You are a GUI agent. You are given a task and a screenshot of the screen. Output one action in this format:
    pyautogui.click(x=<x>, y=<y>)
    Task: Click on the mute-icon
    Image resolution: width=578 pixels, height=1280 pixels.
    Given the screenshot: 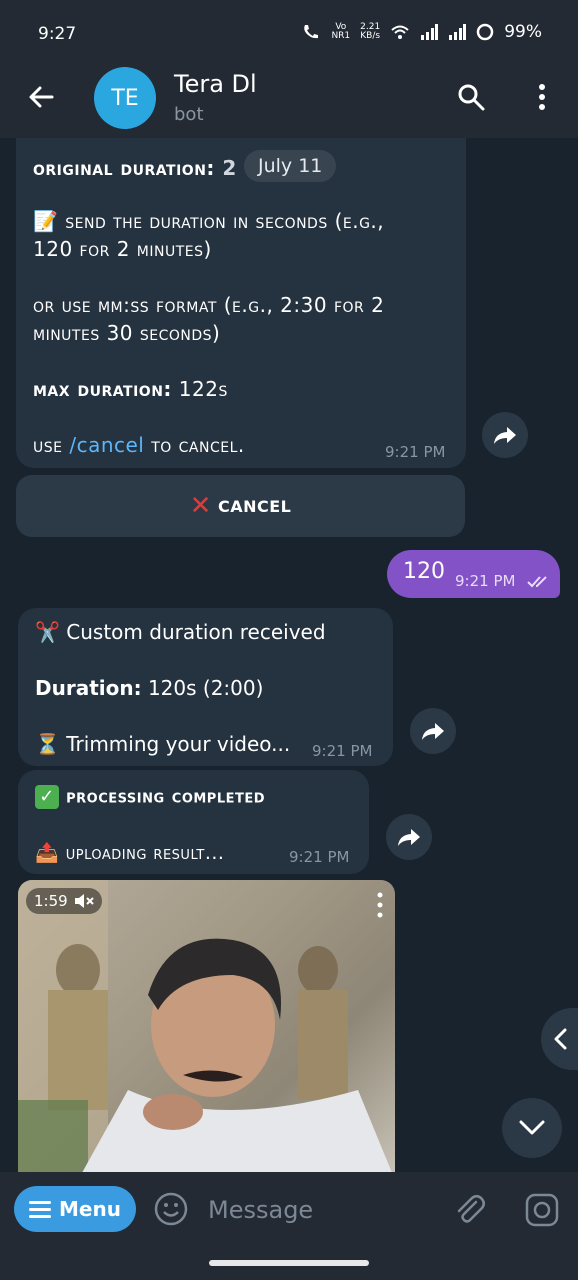 What is the action you would take?
    pyautogui.click(x=84, y=901)
    